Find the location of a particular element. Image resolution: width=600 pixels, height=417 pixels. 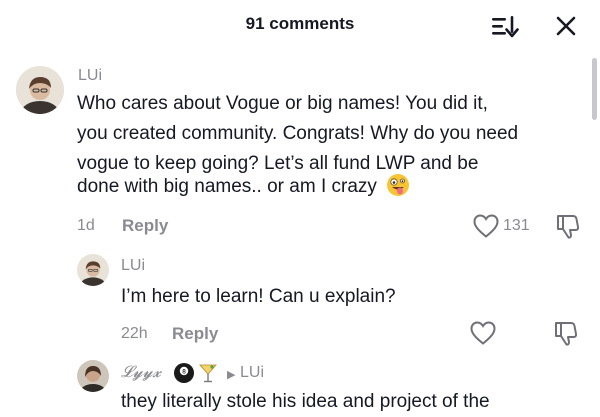

like-count: 131 is located at coordinates (516, 225).